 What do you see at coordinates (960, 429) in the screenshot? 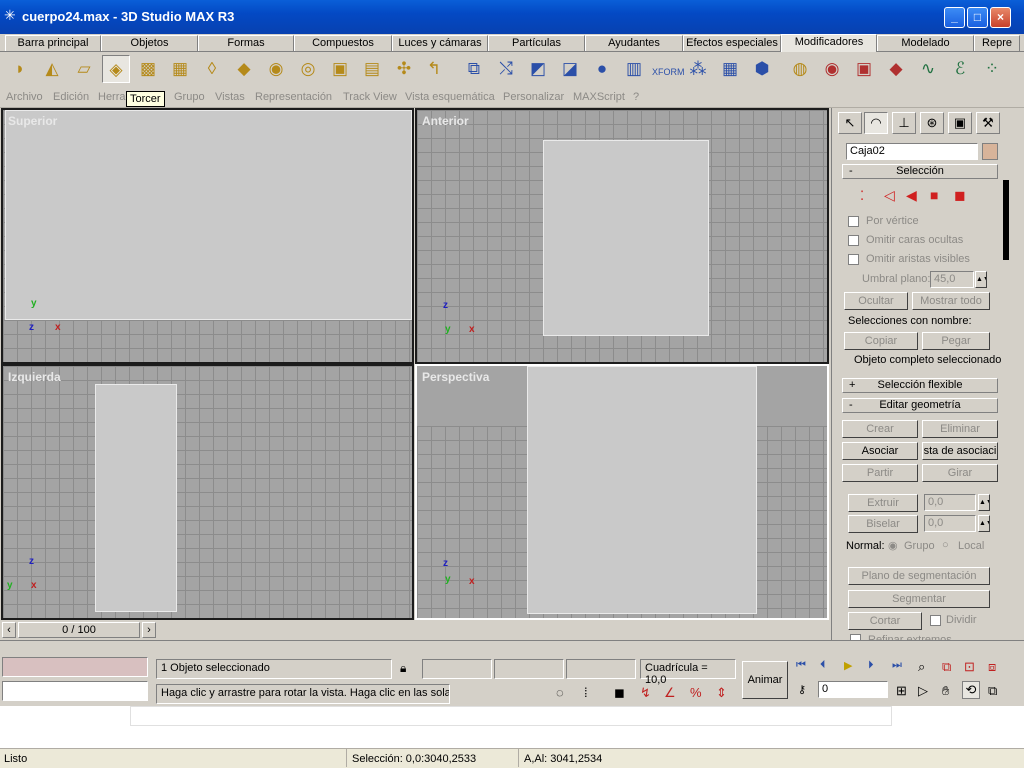
I see `eliminar-button: Eliminar` at bounding box center [960, 429].